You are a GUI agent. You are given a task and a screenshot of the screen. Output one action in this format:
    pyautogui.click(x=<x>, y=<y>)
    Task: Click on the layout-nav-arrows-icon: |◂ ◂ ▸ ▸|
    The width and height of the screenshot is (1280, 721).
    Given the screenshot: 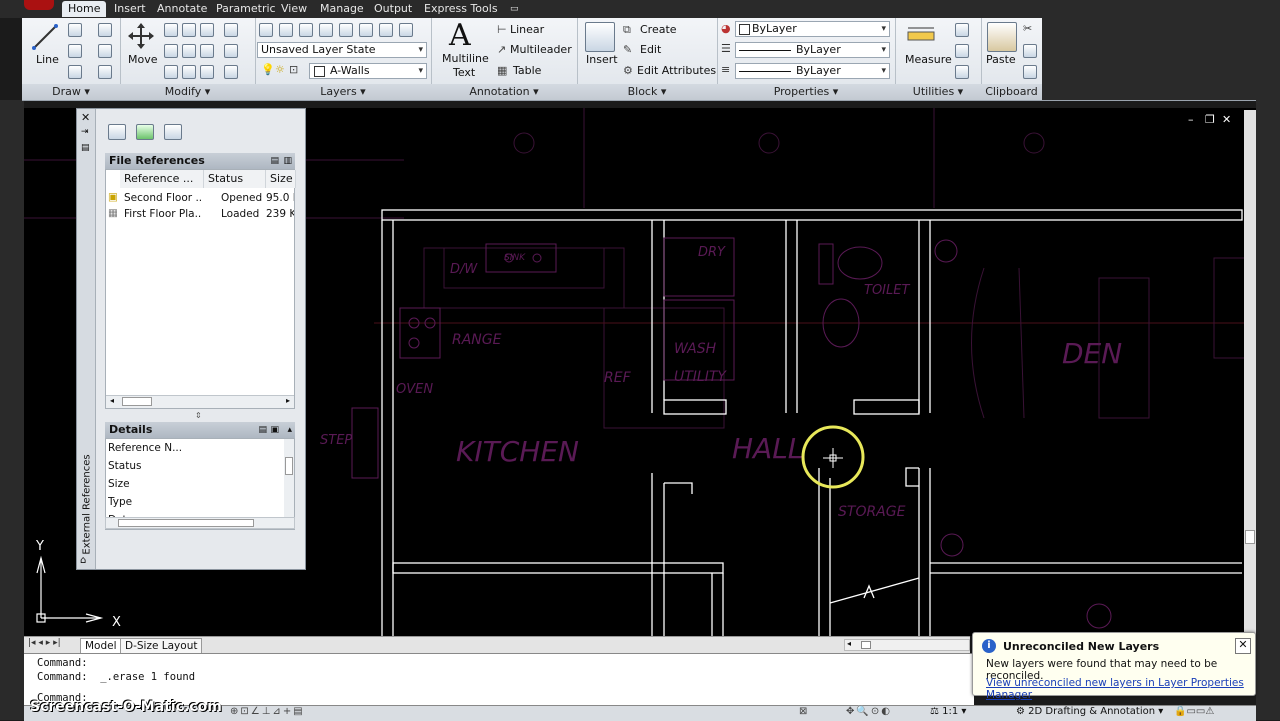 What is the action you would take?
    pyautogui.click(x=44, y=643)
    